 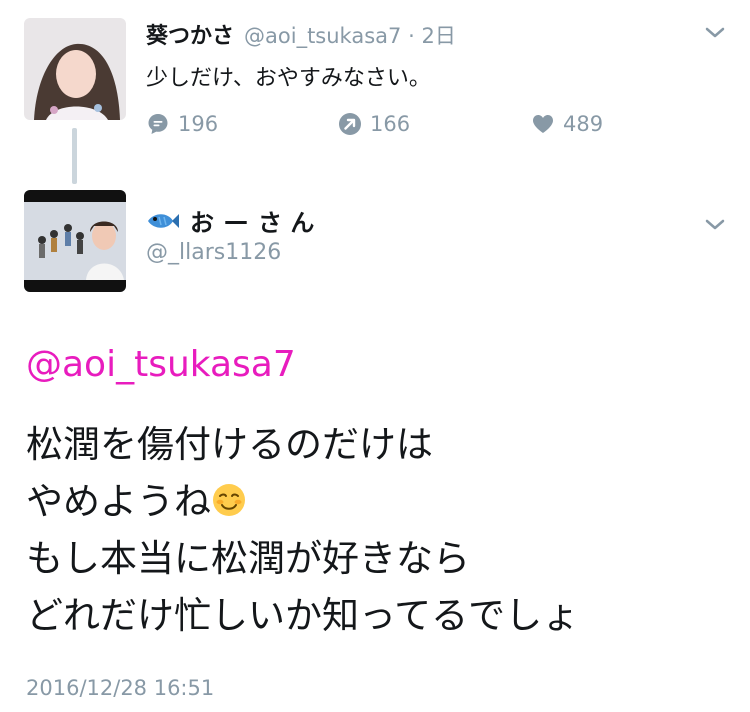 I want to click on tweet1-avatar, so click(x=75, y=69).